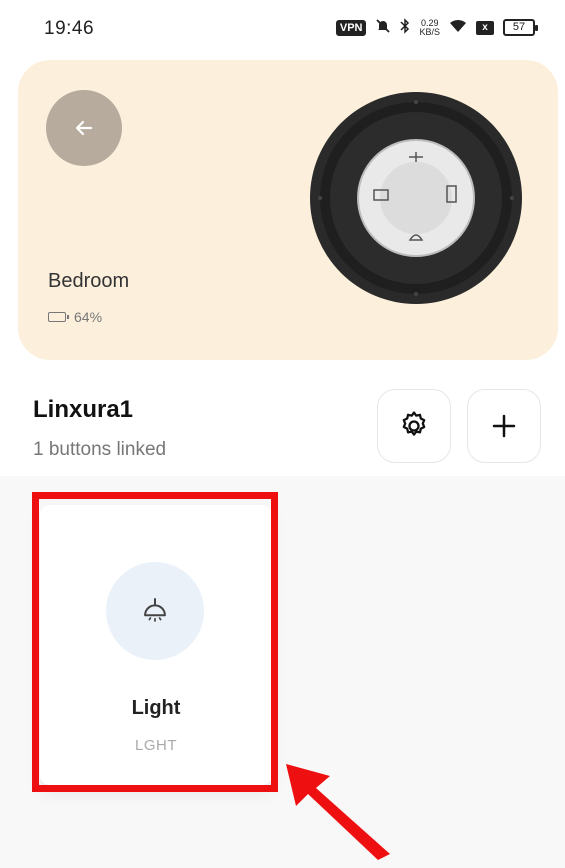 This screenshot has height=868, width=565. I want to click on bell-off-icon, so click(383, 27).